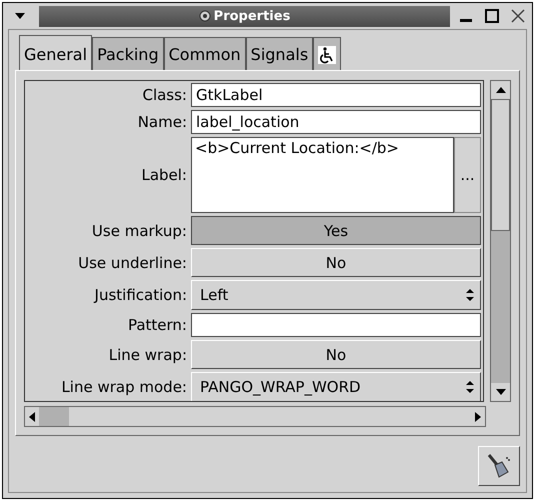 This screenshot has height=503, width=535. Describe the element at coordinates (492, 16) in the screenshot. I see `maximize-icon` at that location.